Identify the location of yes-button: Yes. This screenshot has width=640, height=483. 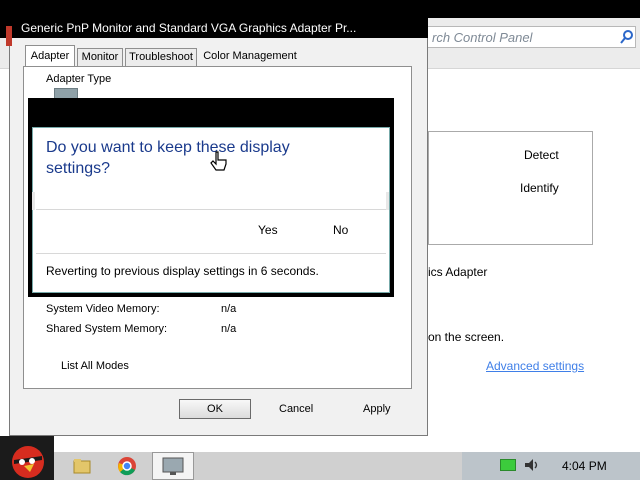
(268, 230).